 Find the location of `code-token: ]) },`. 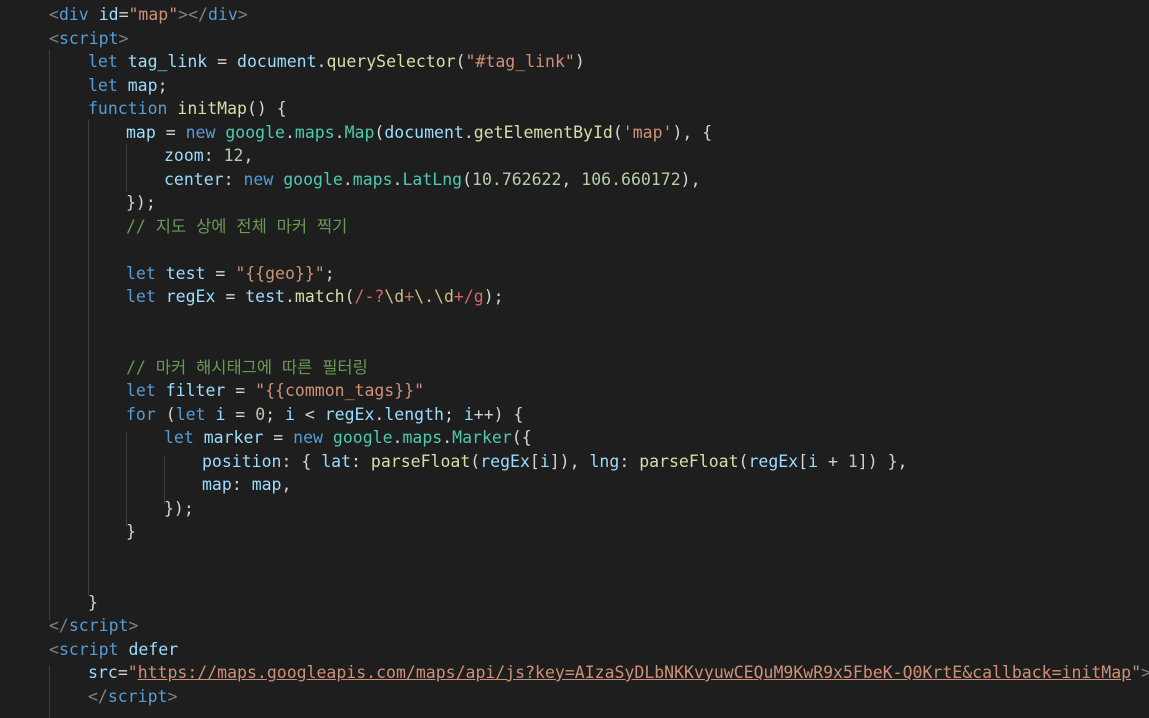

code-token: ]) }, is located at coordinates (882, 461).